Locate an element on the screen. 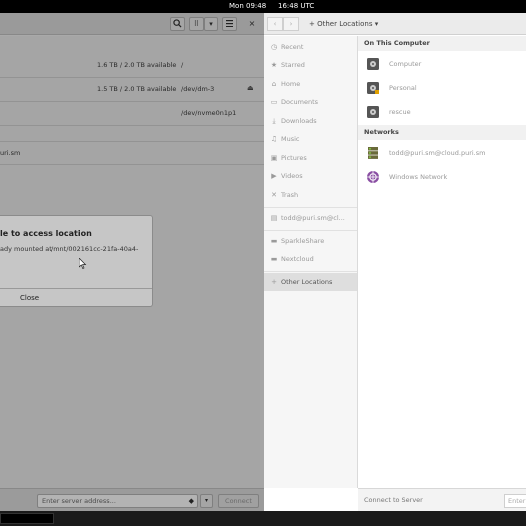  view-toggle-button: ⠿ is located at coordinates (196, 24).